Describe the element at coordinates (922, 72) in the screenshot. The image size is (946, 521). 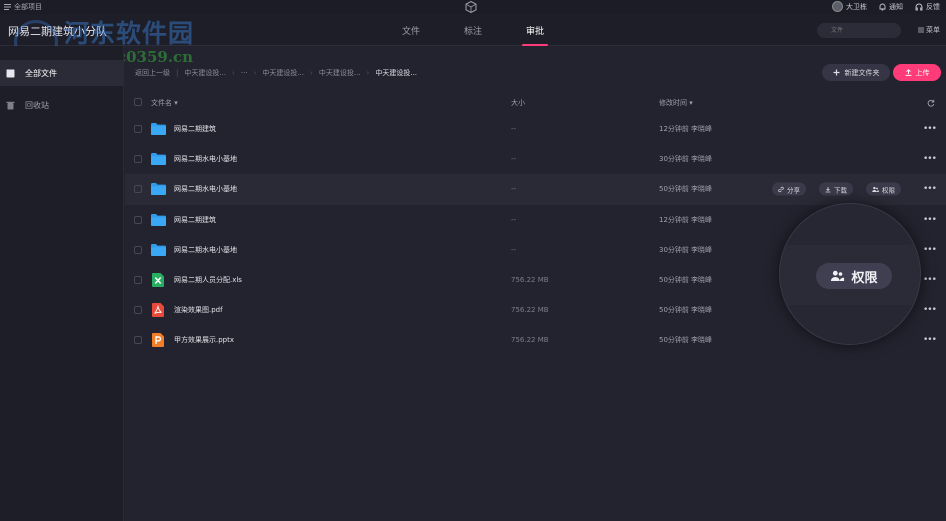
I see `upload-label: 上传` at that location.